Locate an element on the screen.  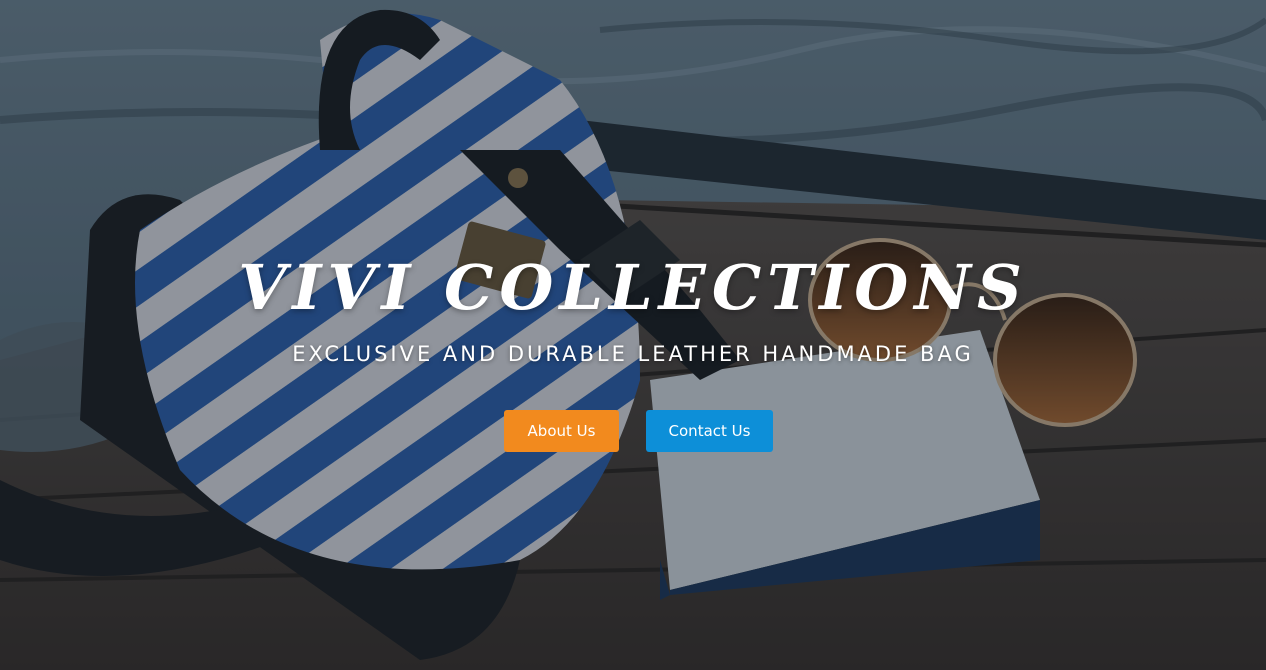
contact-us-button: Contact Us is located at coordinates (709, 431).